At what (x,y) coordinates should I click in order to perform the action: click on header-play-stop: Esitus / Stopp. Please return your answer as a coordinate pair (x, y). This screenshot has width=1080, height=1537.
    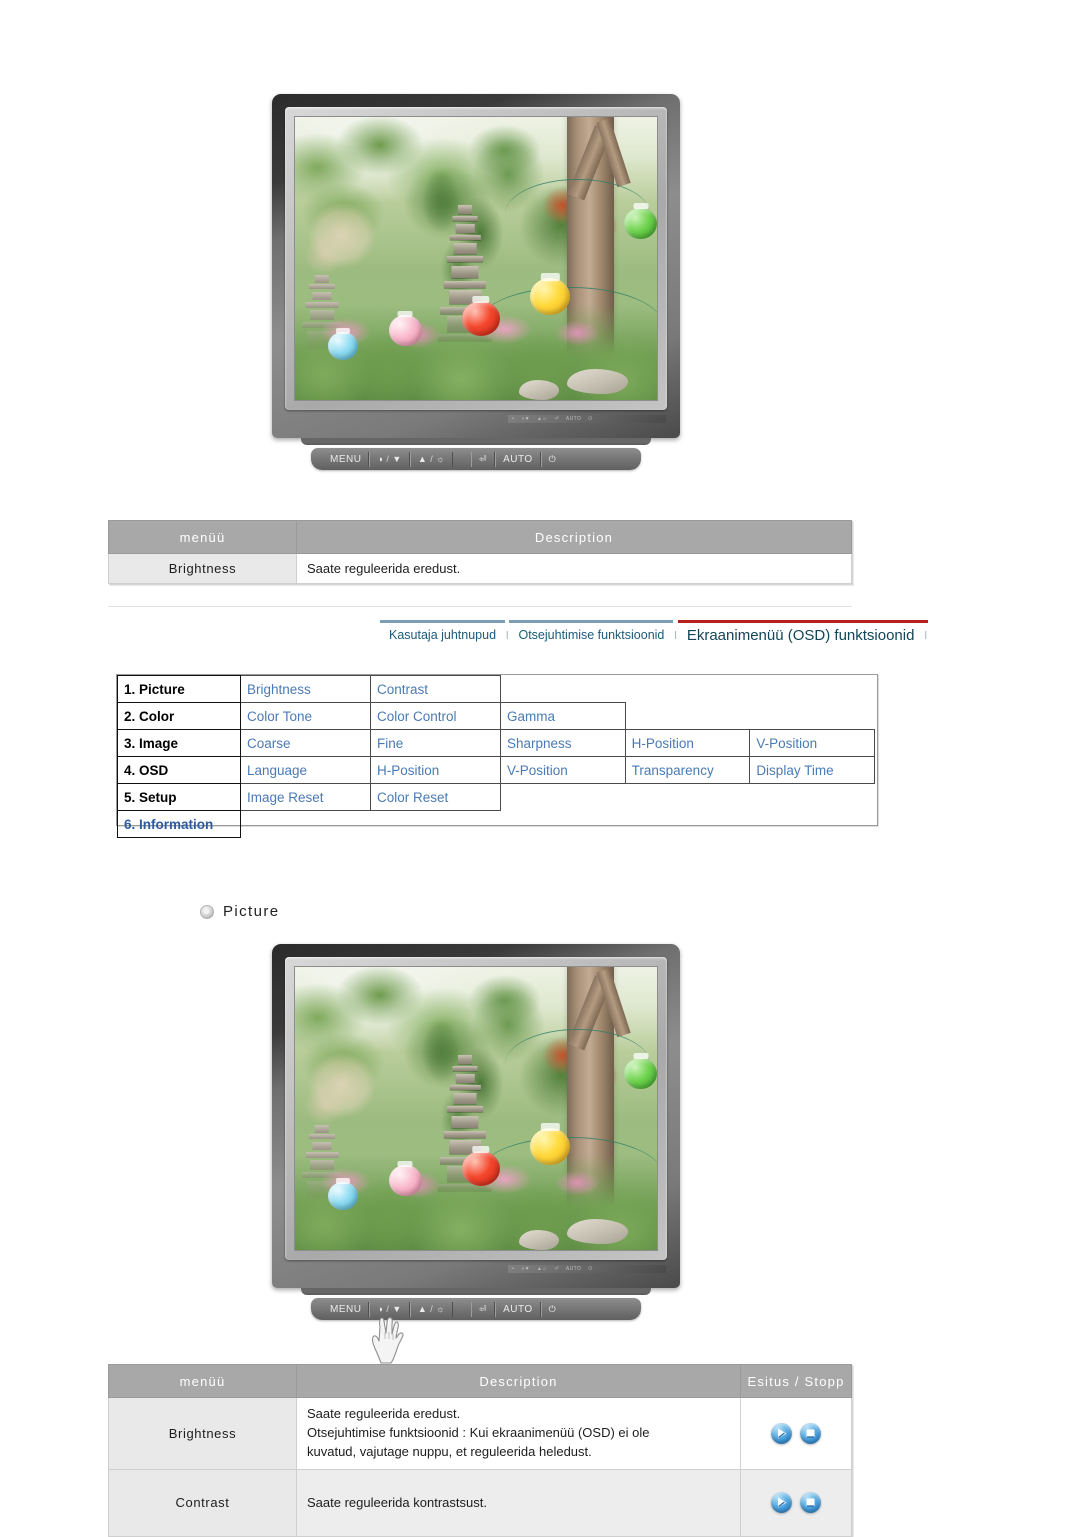
    Looking at the image, I should click on (796, 1381).